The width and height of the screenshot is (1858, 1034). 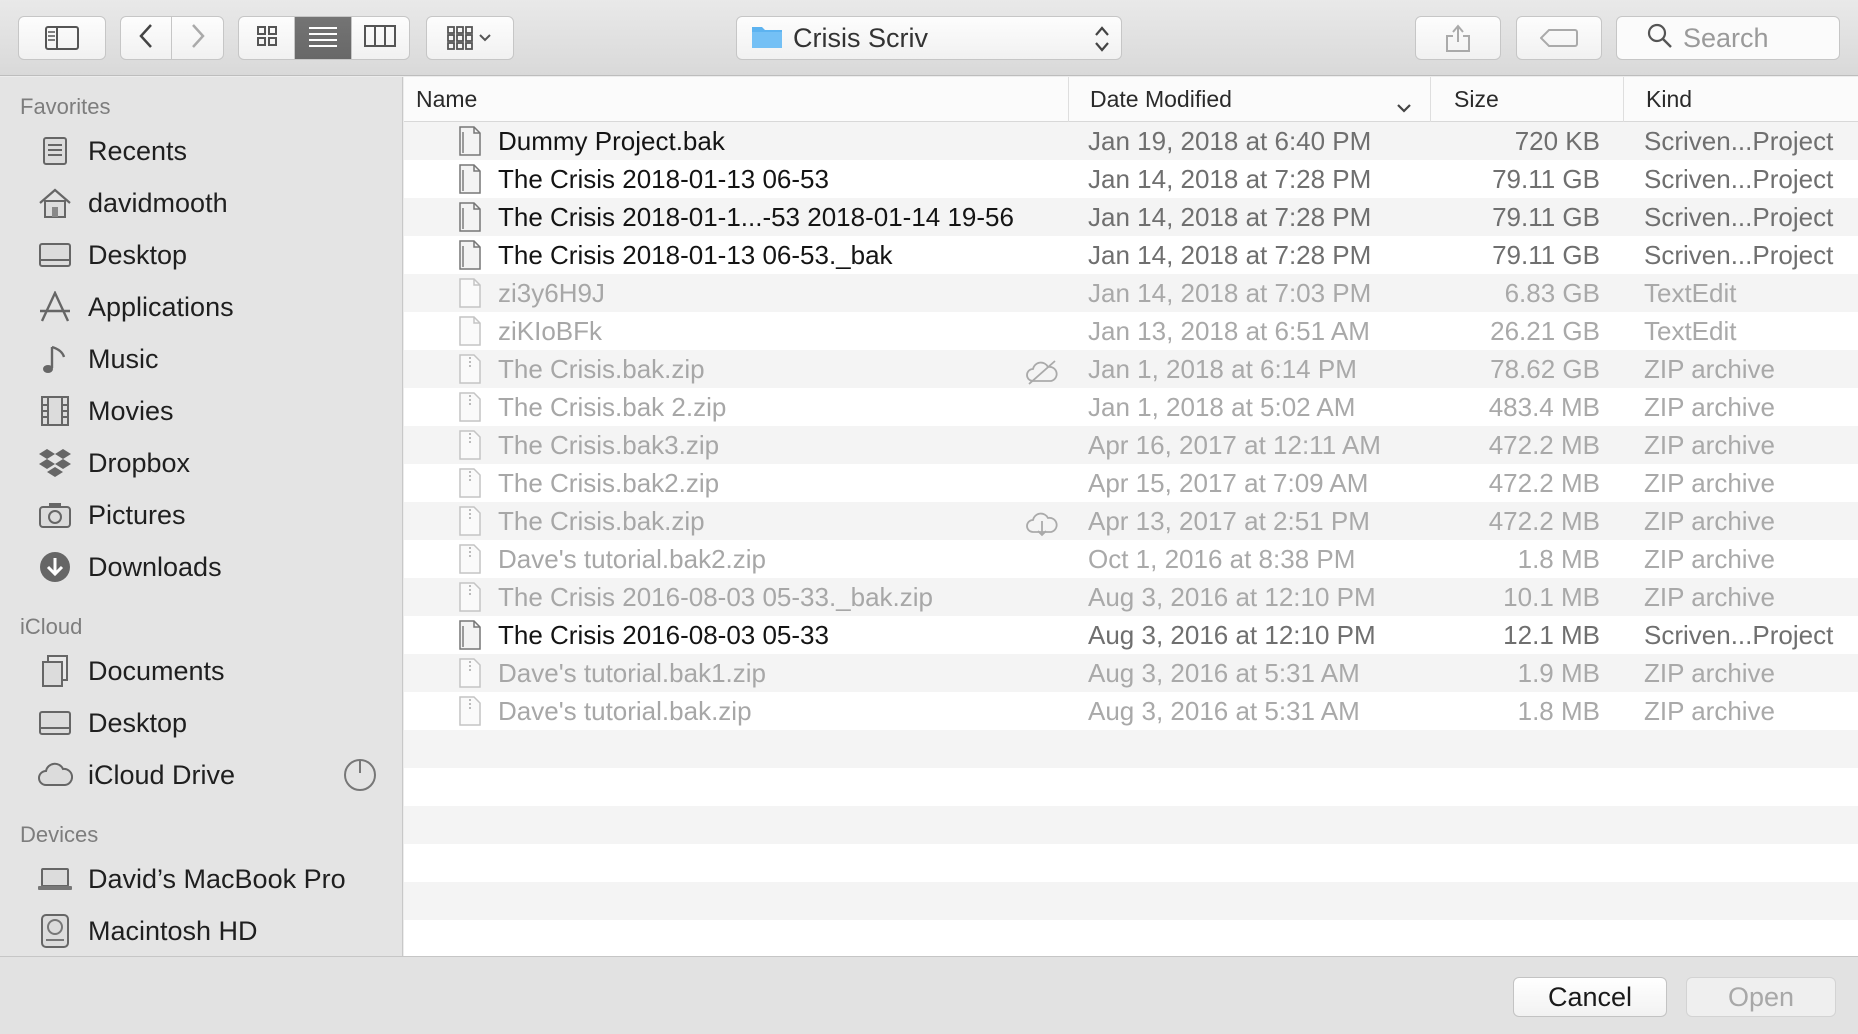 What do you see at coordinates (51, 626) in the screenshot?
I see `sidebar-section-icloud: iCloud` at bounding box center [51, 626].